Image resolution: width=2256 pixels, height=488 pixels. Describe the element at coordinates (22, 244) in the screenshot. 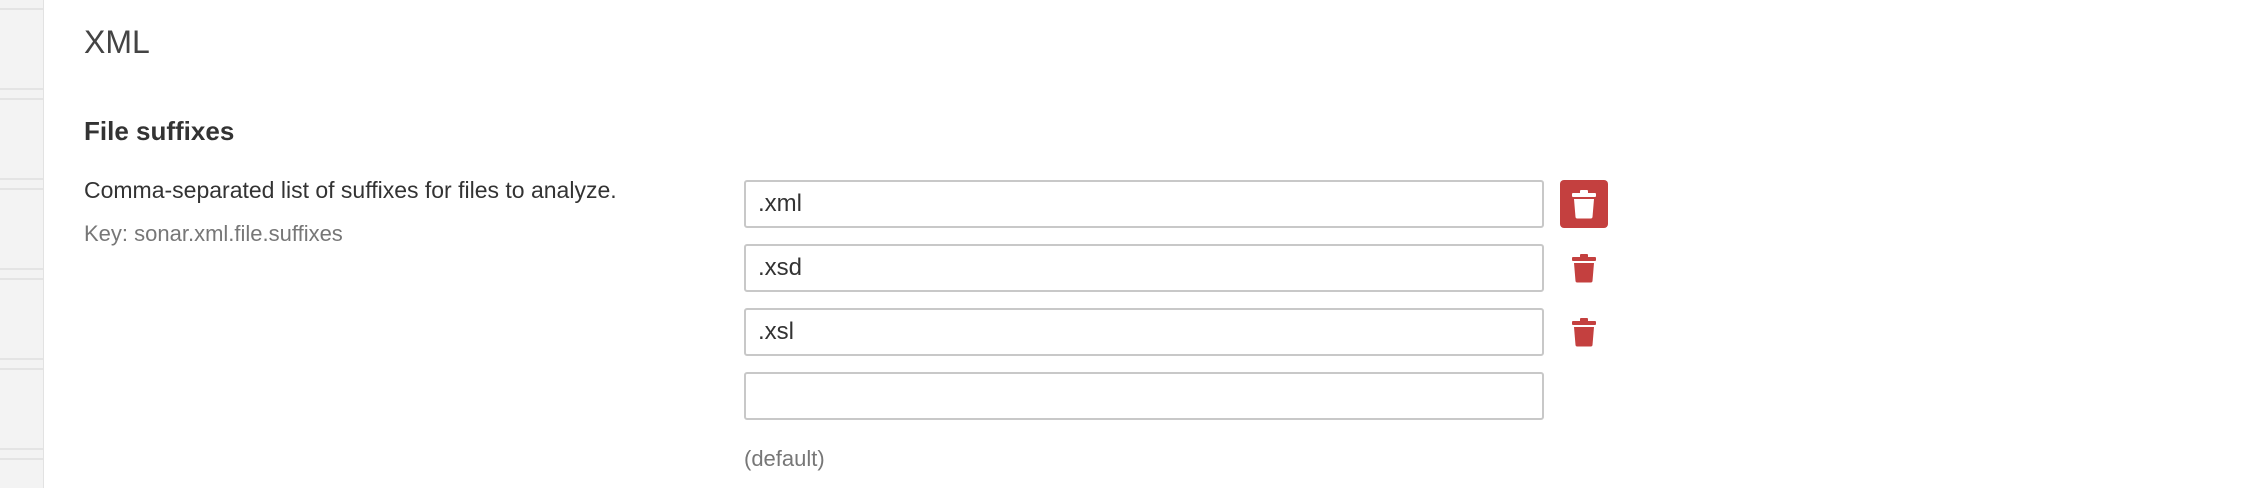

I see `left-rail` at that location.